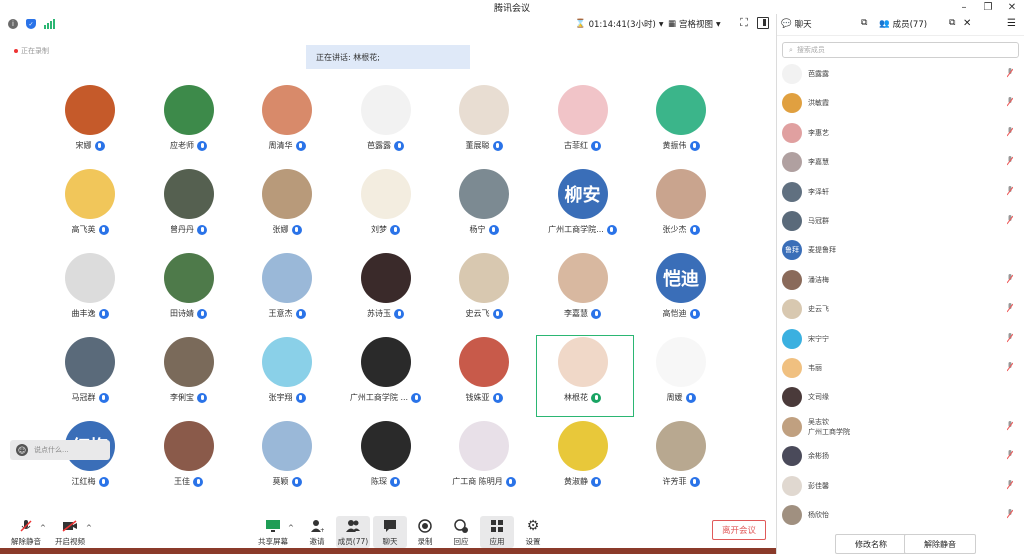 This screenshot has width=1024, height=554. What do you see at coordinates (189, 293) in the screenshot?
I see `participant-tile: 田诗婧` at bounding box center [189, 293].